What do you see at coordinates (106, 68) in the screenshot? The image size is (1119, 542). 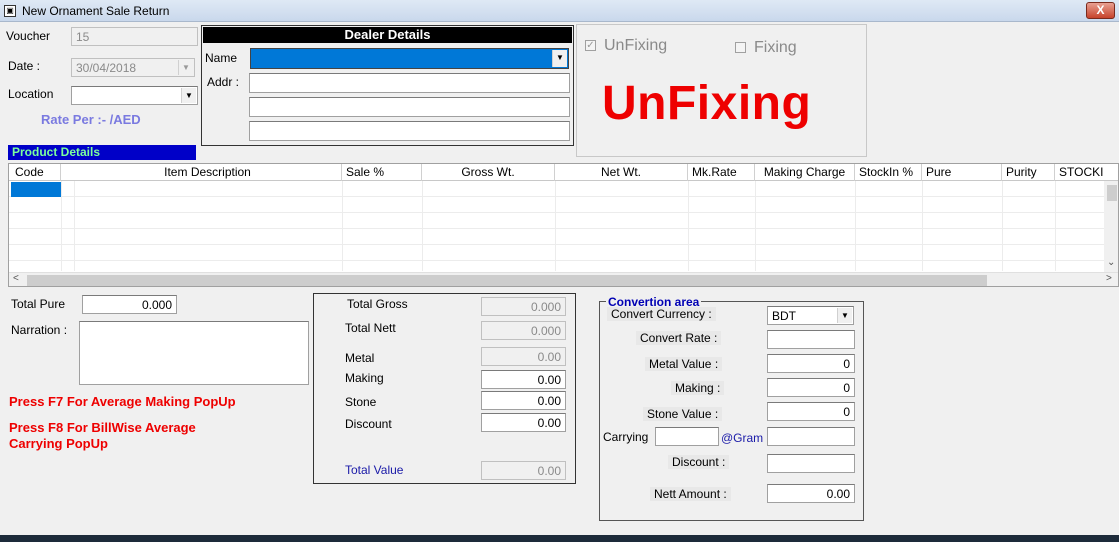 I see `date-value: 30/04/2018` at bounding box center [106, 68].